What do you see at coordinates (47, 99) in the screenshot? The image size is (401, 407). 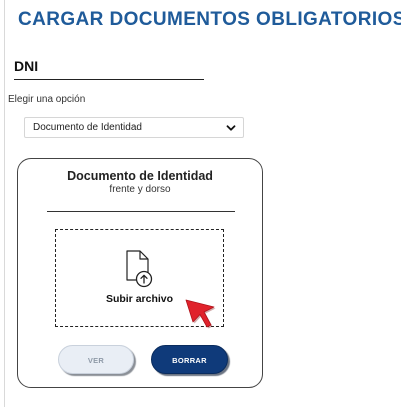 I see `document-type-label: Elegir una opción` at bounding box center [47, 99].